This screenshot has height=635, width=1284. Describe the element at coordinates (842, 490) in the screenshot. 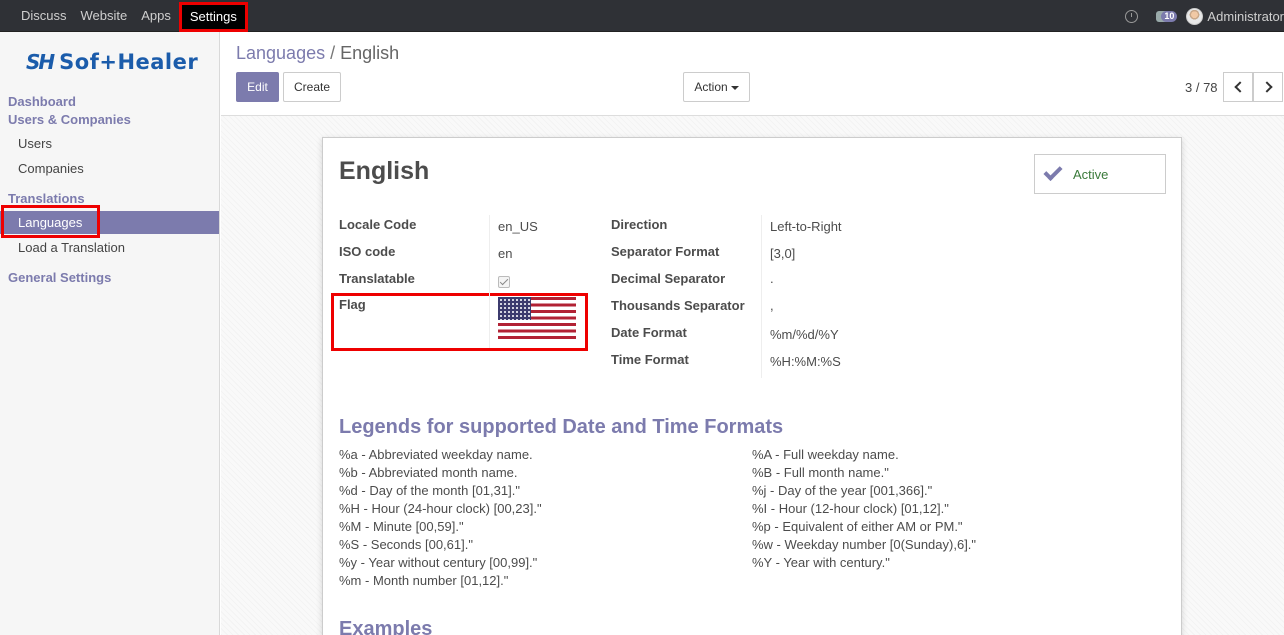

I see `legend-item: %j - Day of the year [001,366]."` at that location.